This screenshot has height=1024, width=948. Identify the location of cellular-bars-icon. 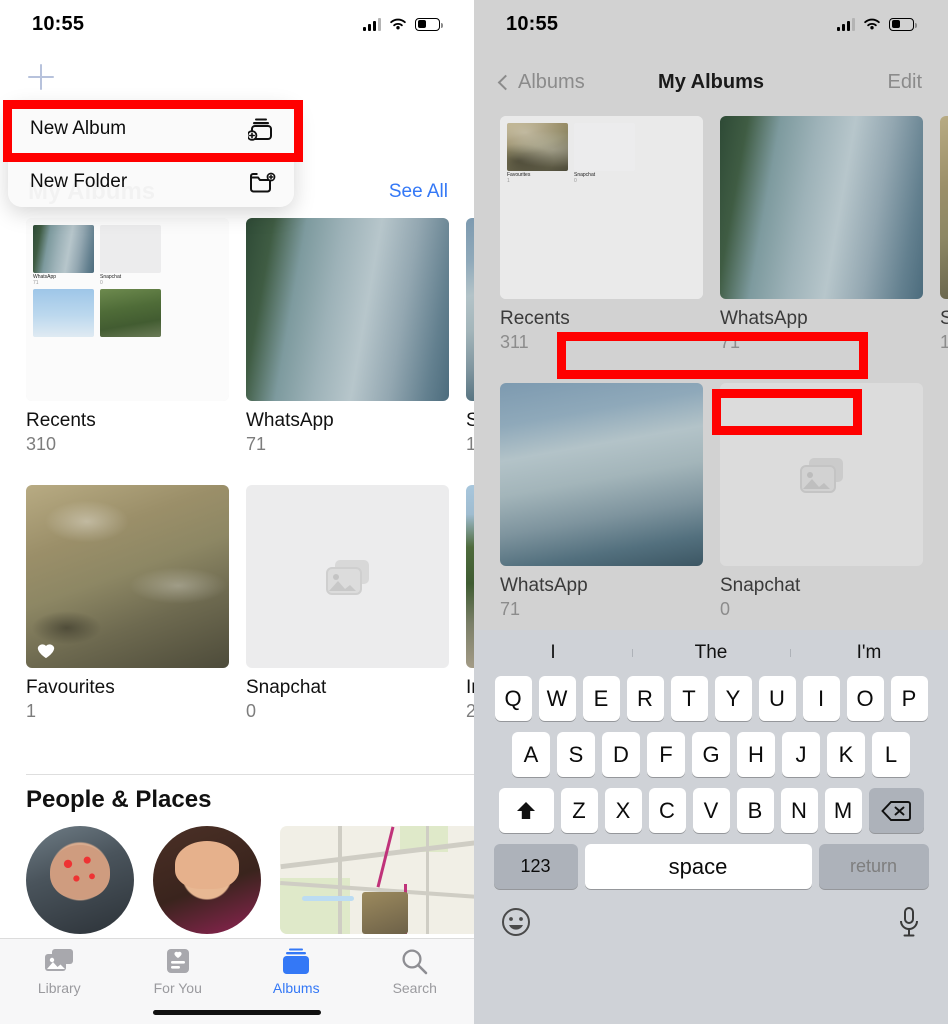
(372, 24).